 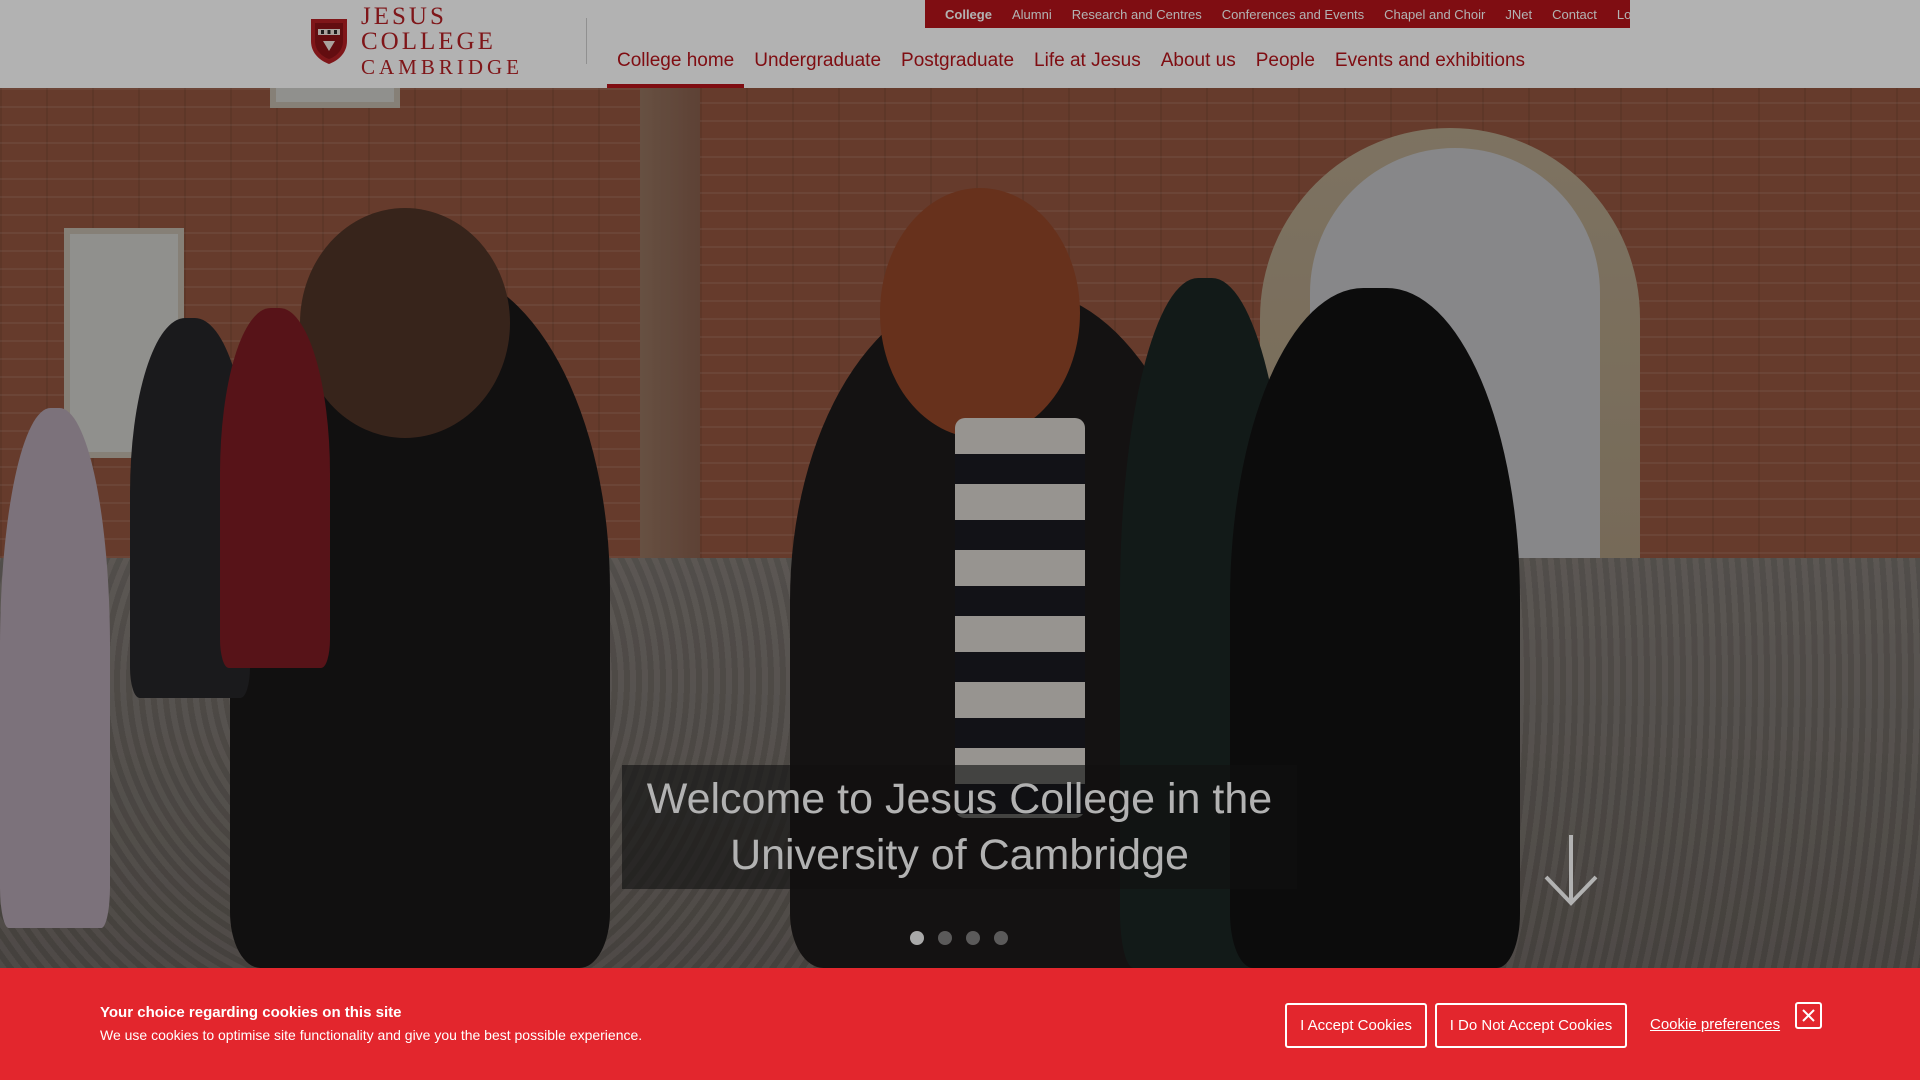 What do you see at coordinates (442, 67) in the screenshot?
I see `logo-line-2: Cambridge` at bounding box center [442, 67].